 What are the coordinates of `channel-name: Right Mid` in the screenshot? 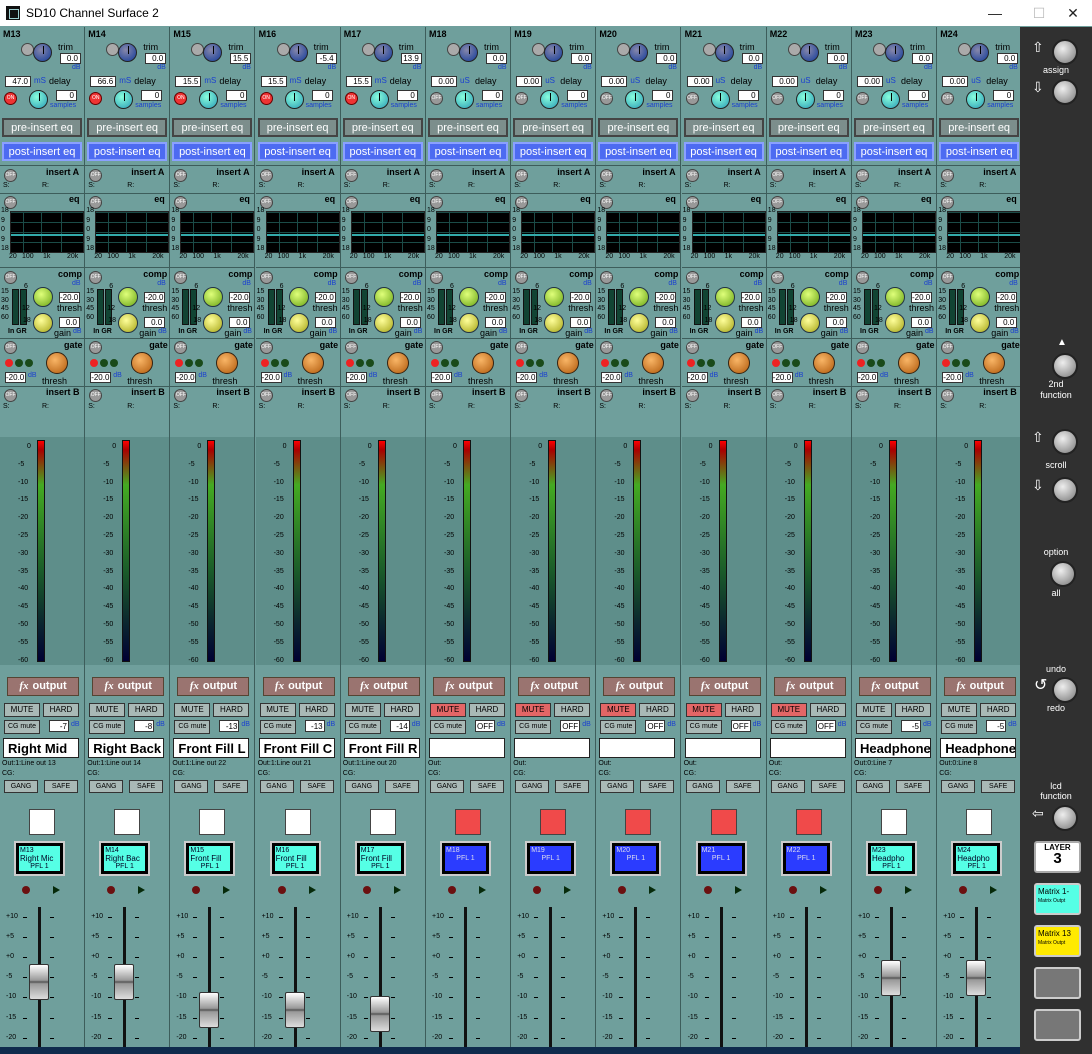 It's located at (41, 748).